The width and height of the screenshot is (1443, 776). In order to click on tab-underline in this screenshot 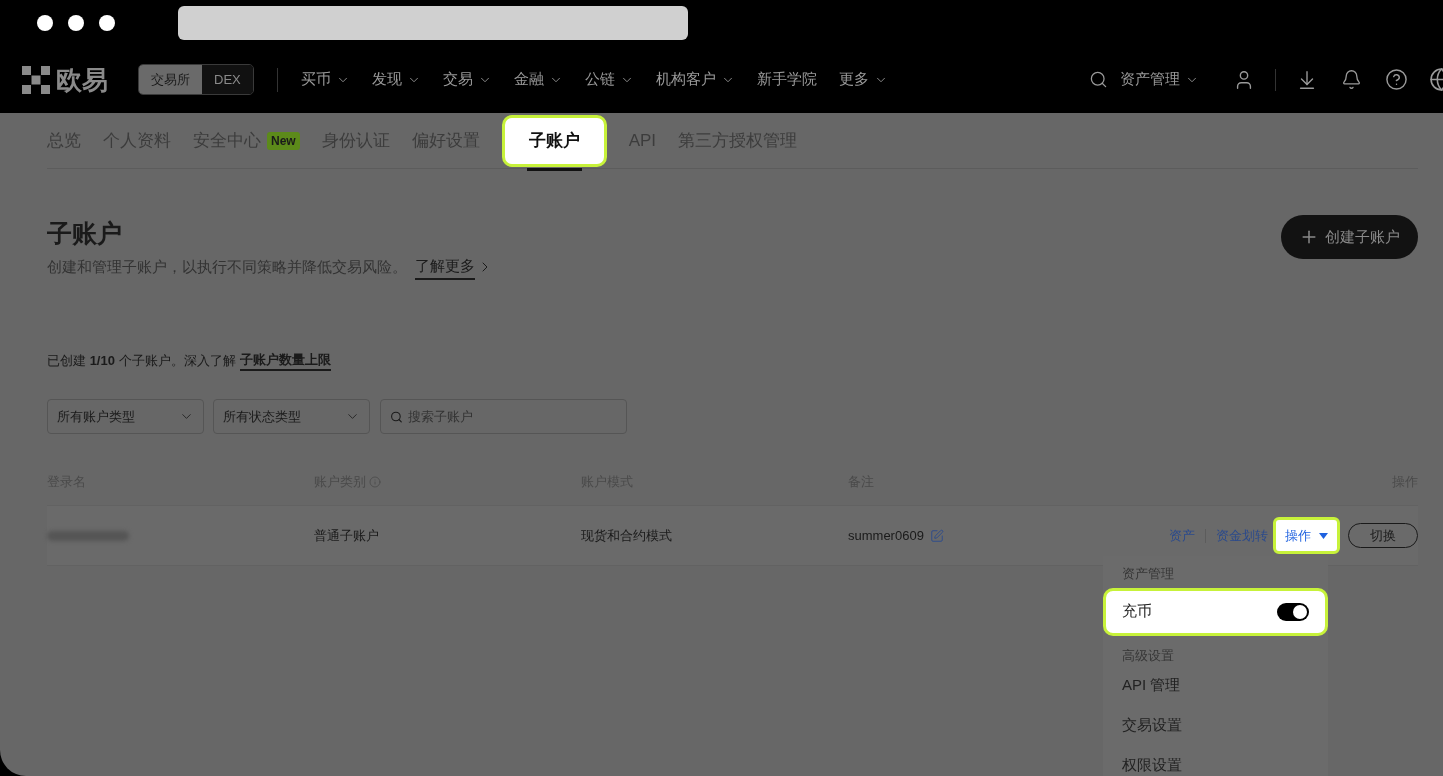, I will do `click(554, 169)`.